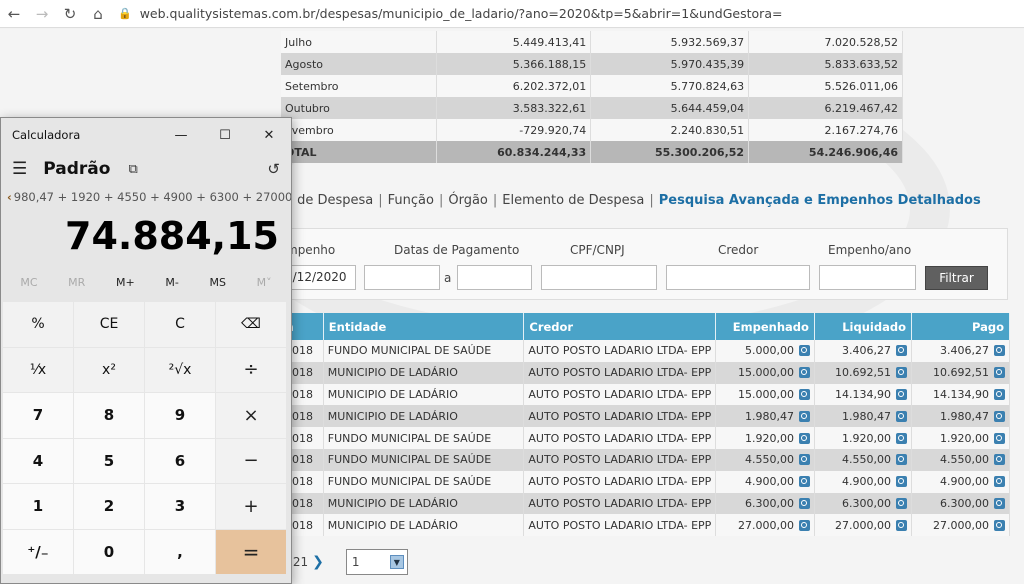 The height and width of the screenshot is (584, 1024). Describe the element at coordinates (264, 282) in the screenshot. I see `memory-list-button: M˅` at that location.